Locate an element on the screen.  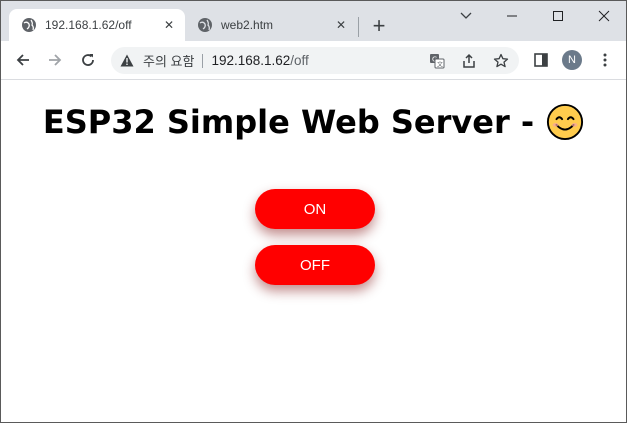
more-menu-icon is located at coordinates (605, 60).